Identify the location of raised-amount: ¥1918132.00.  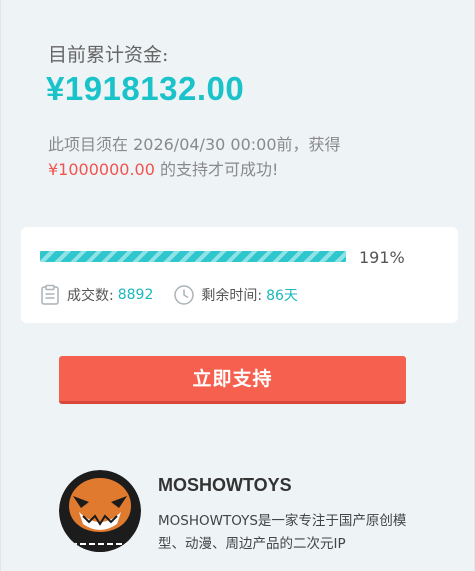
(145, 88).